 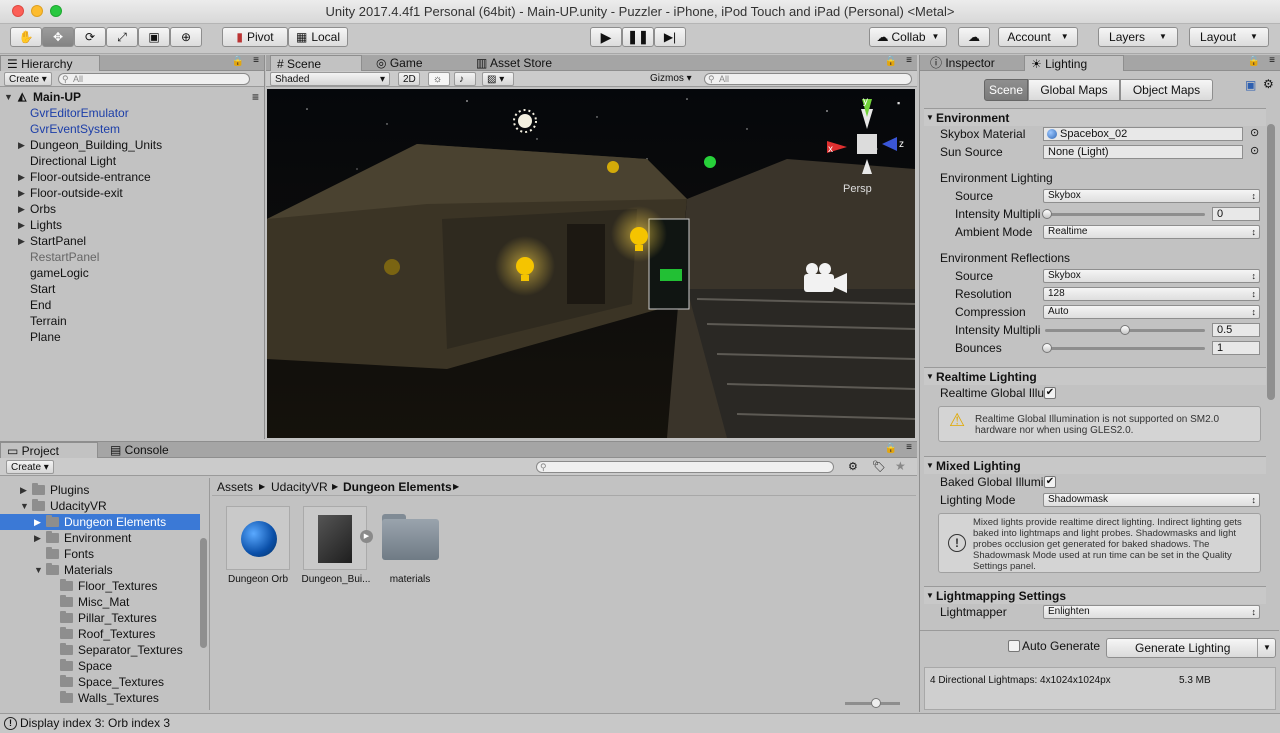 I want to click on reflection-source-dropdown: Skybox, so click(x=1151, y=276).